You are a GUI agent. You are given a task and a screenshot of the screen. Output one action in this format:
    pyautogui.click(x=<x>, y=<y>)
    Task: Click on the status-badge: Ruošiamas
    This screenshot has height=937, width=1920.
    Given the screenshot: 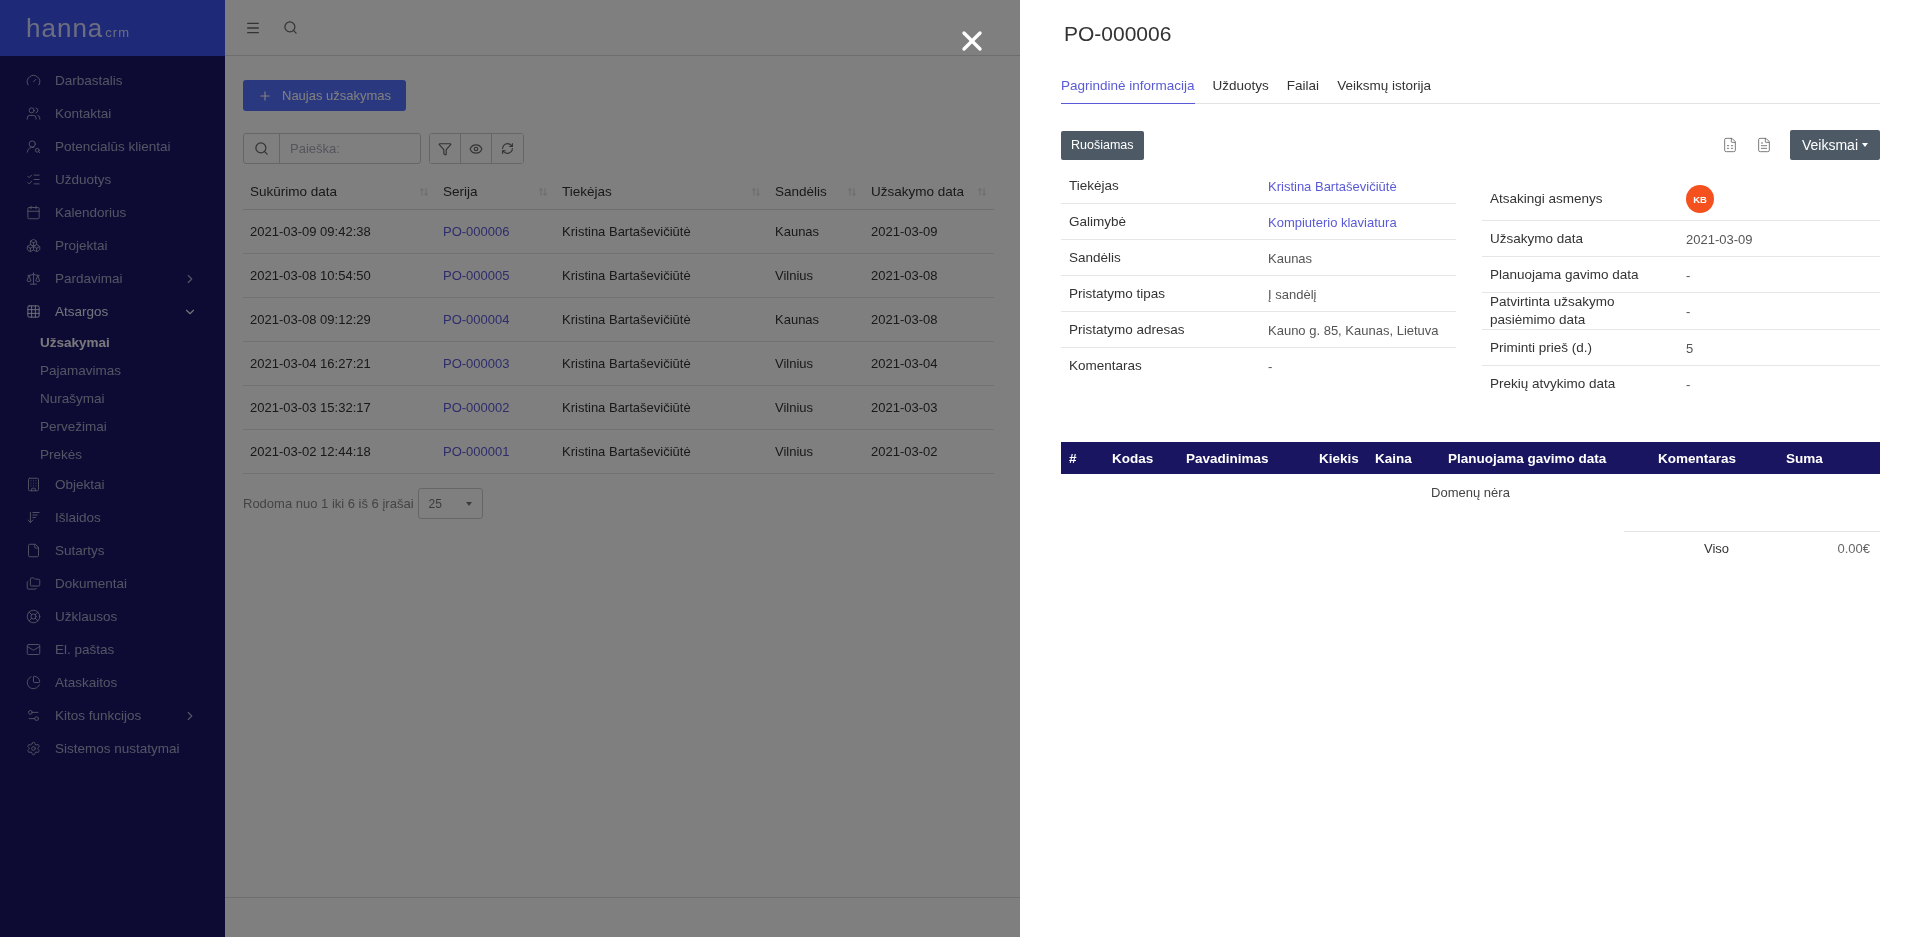 What is the action you would take?
    pyautogui.click(x=1102, y=145)
    